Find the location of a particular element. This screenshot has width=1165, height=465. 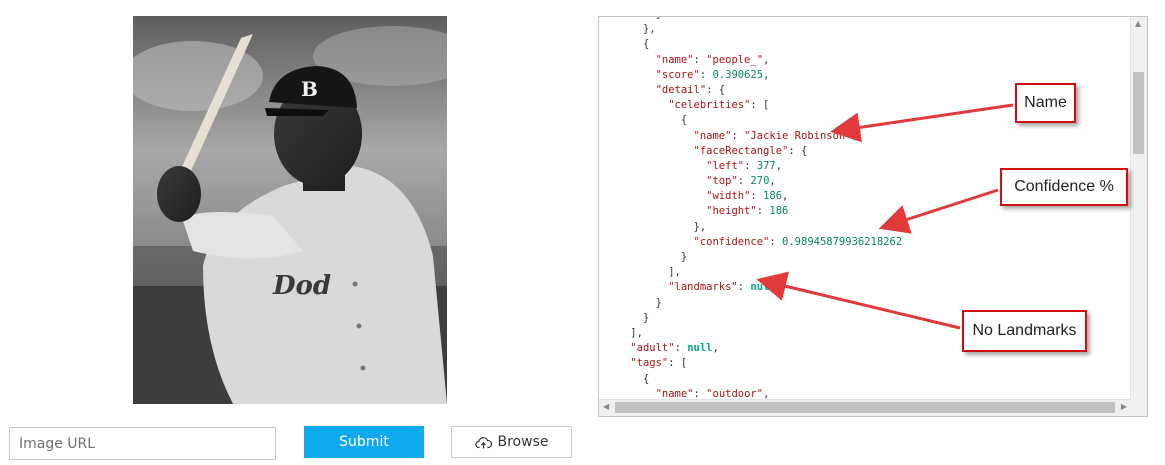

json-line: "score": 0.390625, is located at coordinates (753, 75).